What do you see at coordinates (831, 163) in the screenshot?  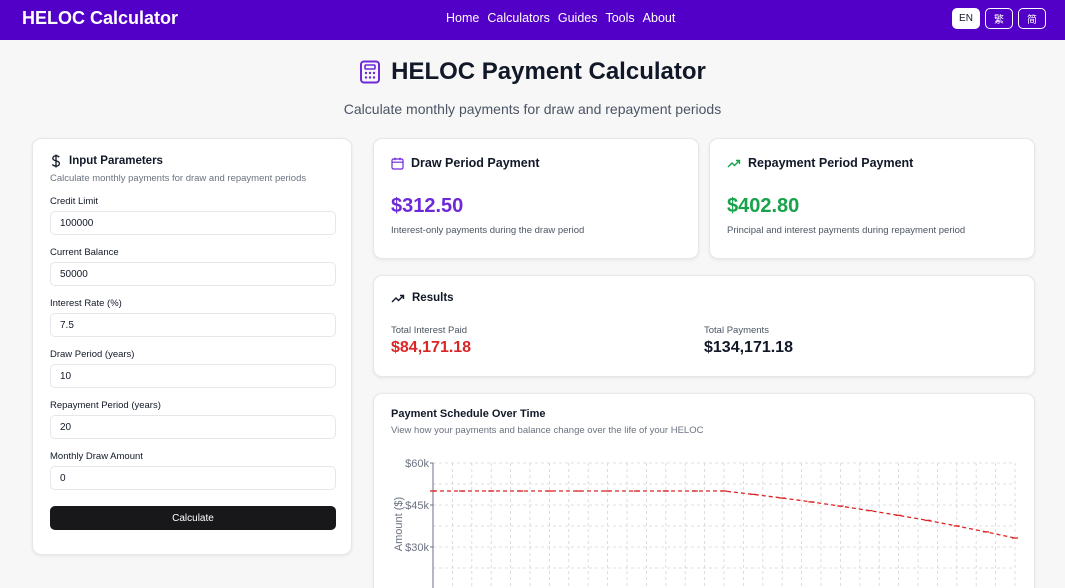 I see `repayment-period-title: Repayment Period Payment` at bounding box center [831, 163].